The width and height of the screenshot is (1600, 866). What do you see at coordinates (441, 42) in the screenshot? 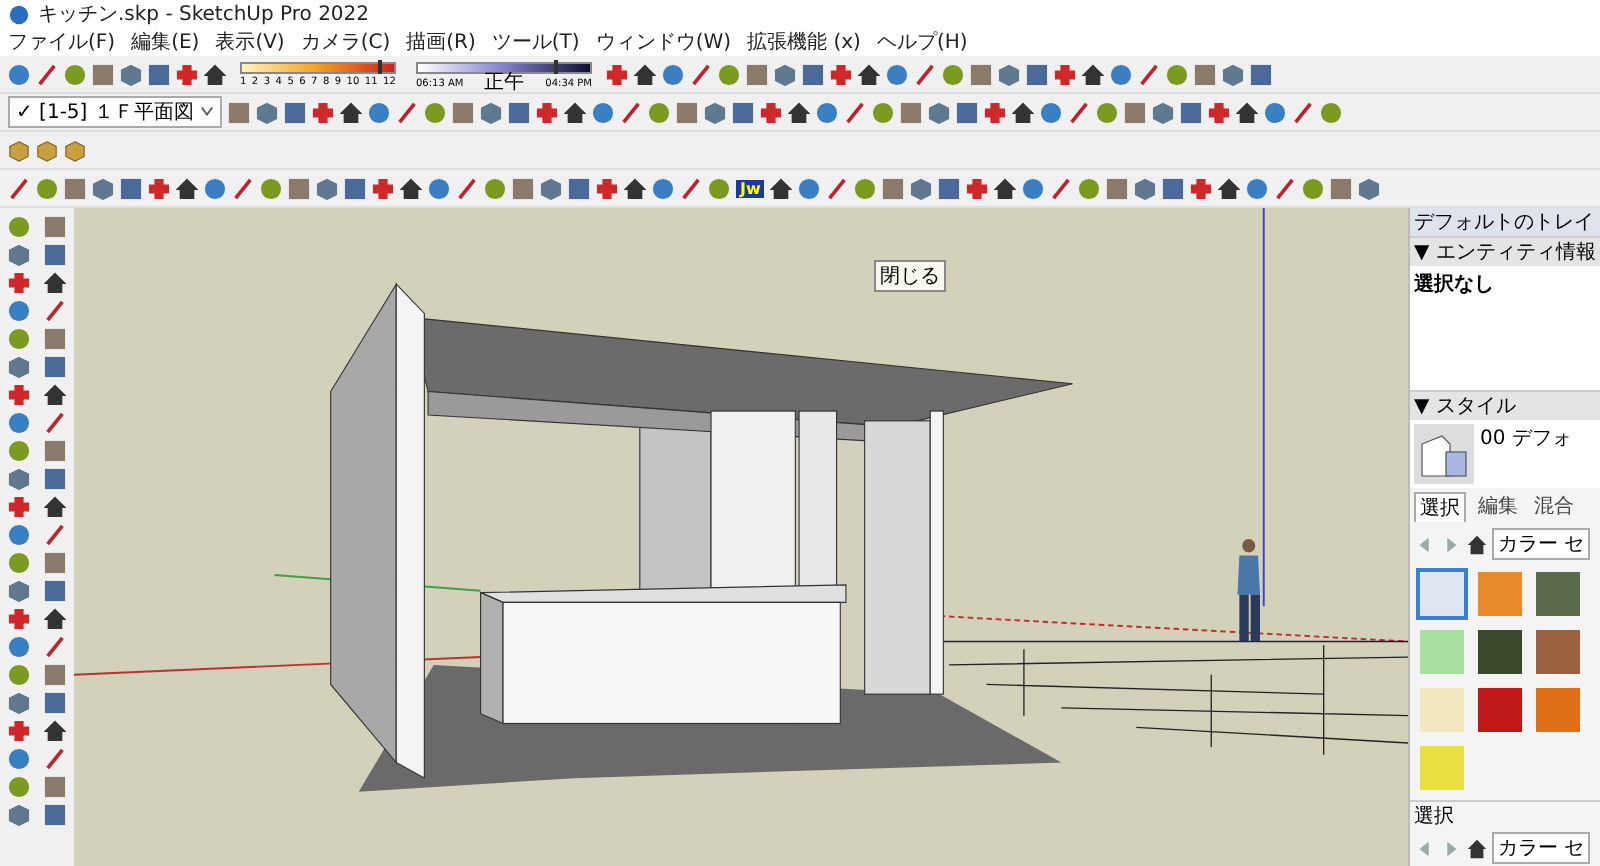
I see `menu-item: 描画(R)` at bounding box center [441, 42].